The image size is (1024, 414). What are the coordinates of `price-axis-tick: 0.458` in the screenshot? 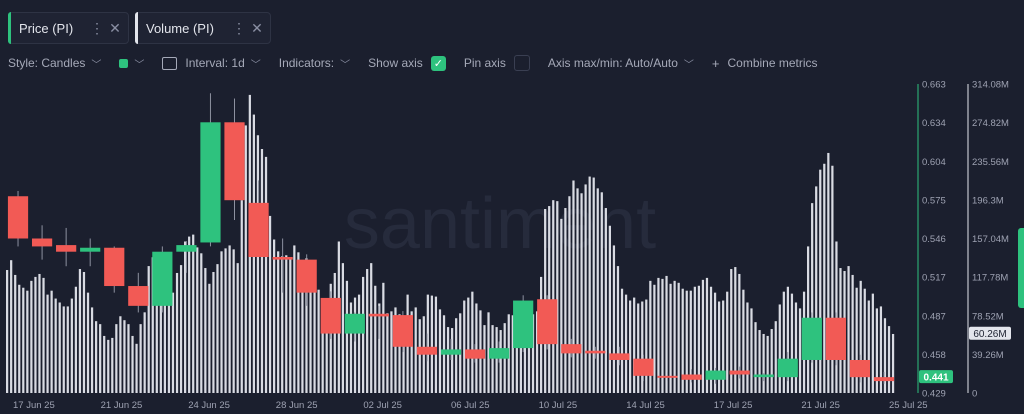 It's located at (934, 355).